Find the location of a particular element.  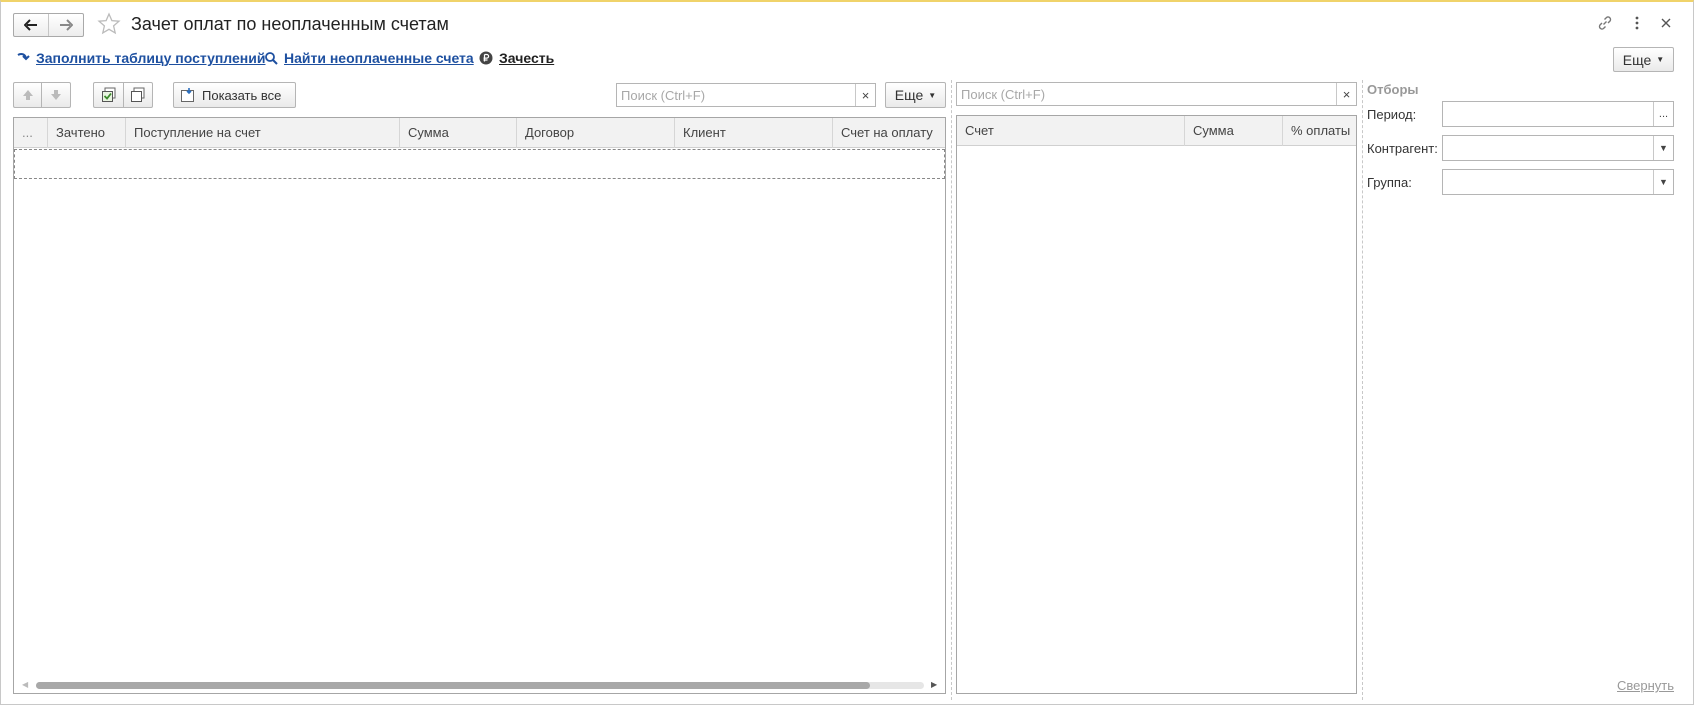

filters-title: Отборы is located at coordinates (1393, 89).